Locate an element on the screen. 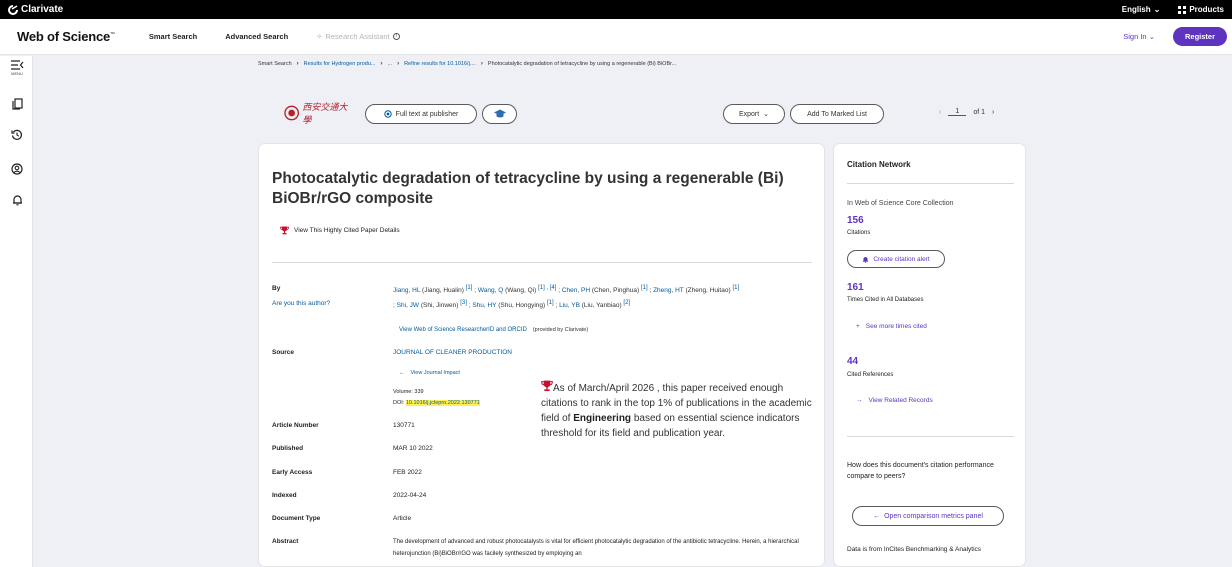 This screenshot has height=567, width=1232. history-icon is located at coordinates (17, 134).